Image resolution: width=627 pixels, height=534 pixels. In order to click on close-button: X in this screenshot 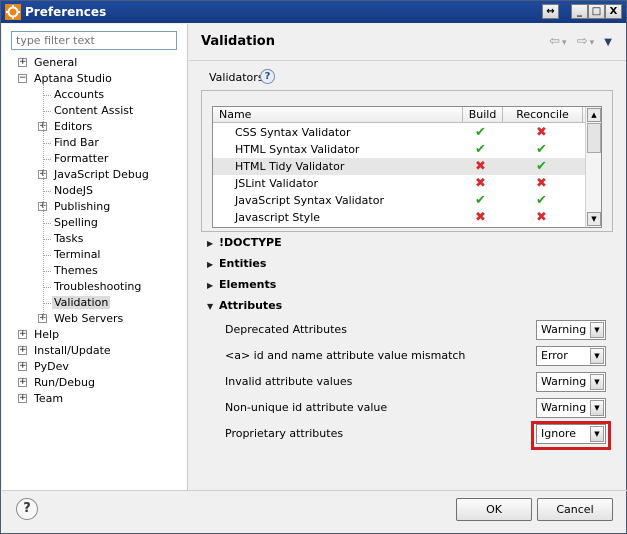, I will do `click(613, 11)`.